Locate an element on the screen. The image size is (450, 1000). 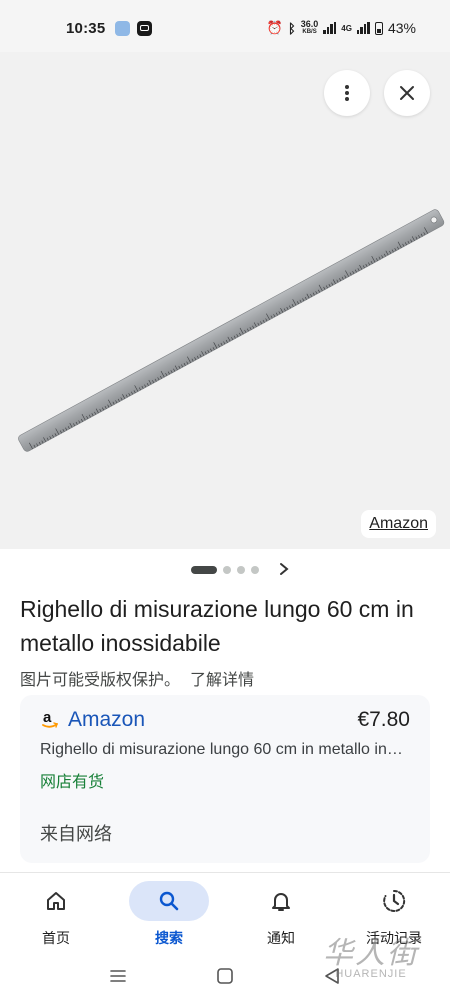
nav-activity-pill is located at coordinates (394, 901).